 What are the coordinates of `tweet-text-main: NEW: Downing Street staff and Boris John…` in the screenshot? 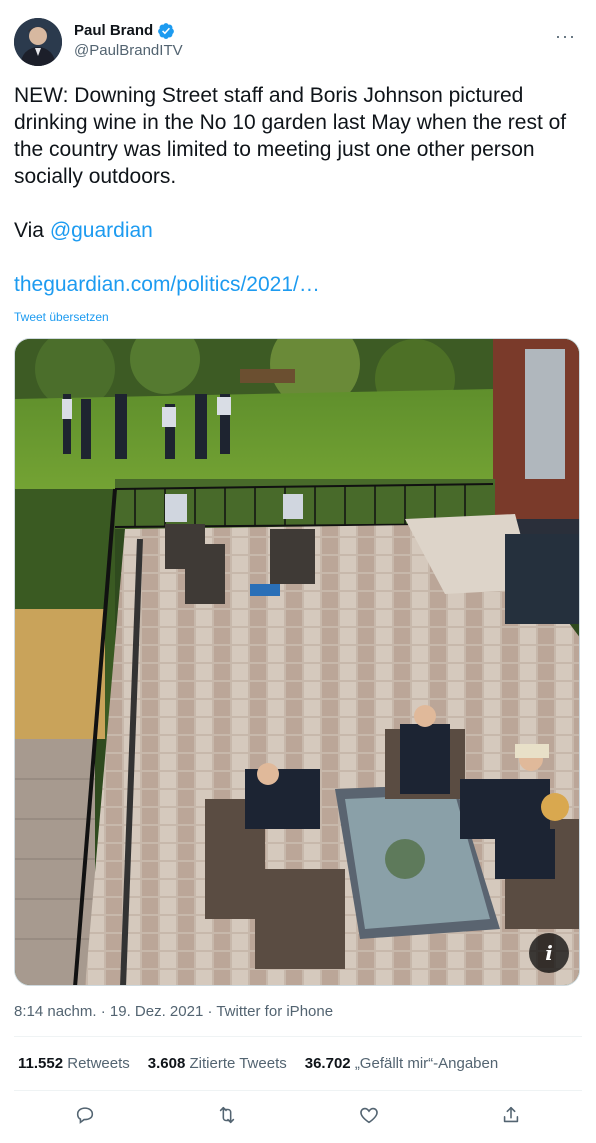 It's located at (290, 136).